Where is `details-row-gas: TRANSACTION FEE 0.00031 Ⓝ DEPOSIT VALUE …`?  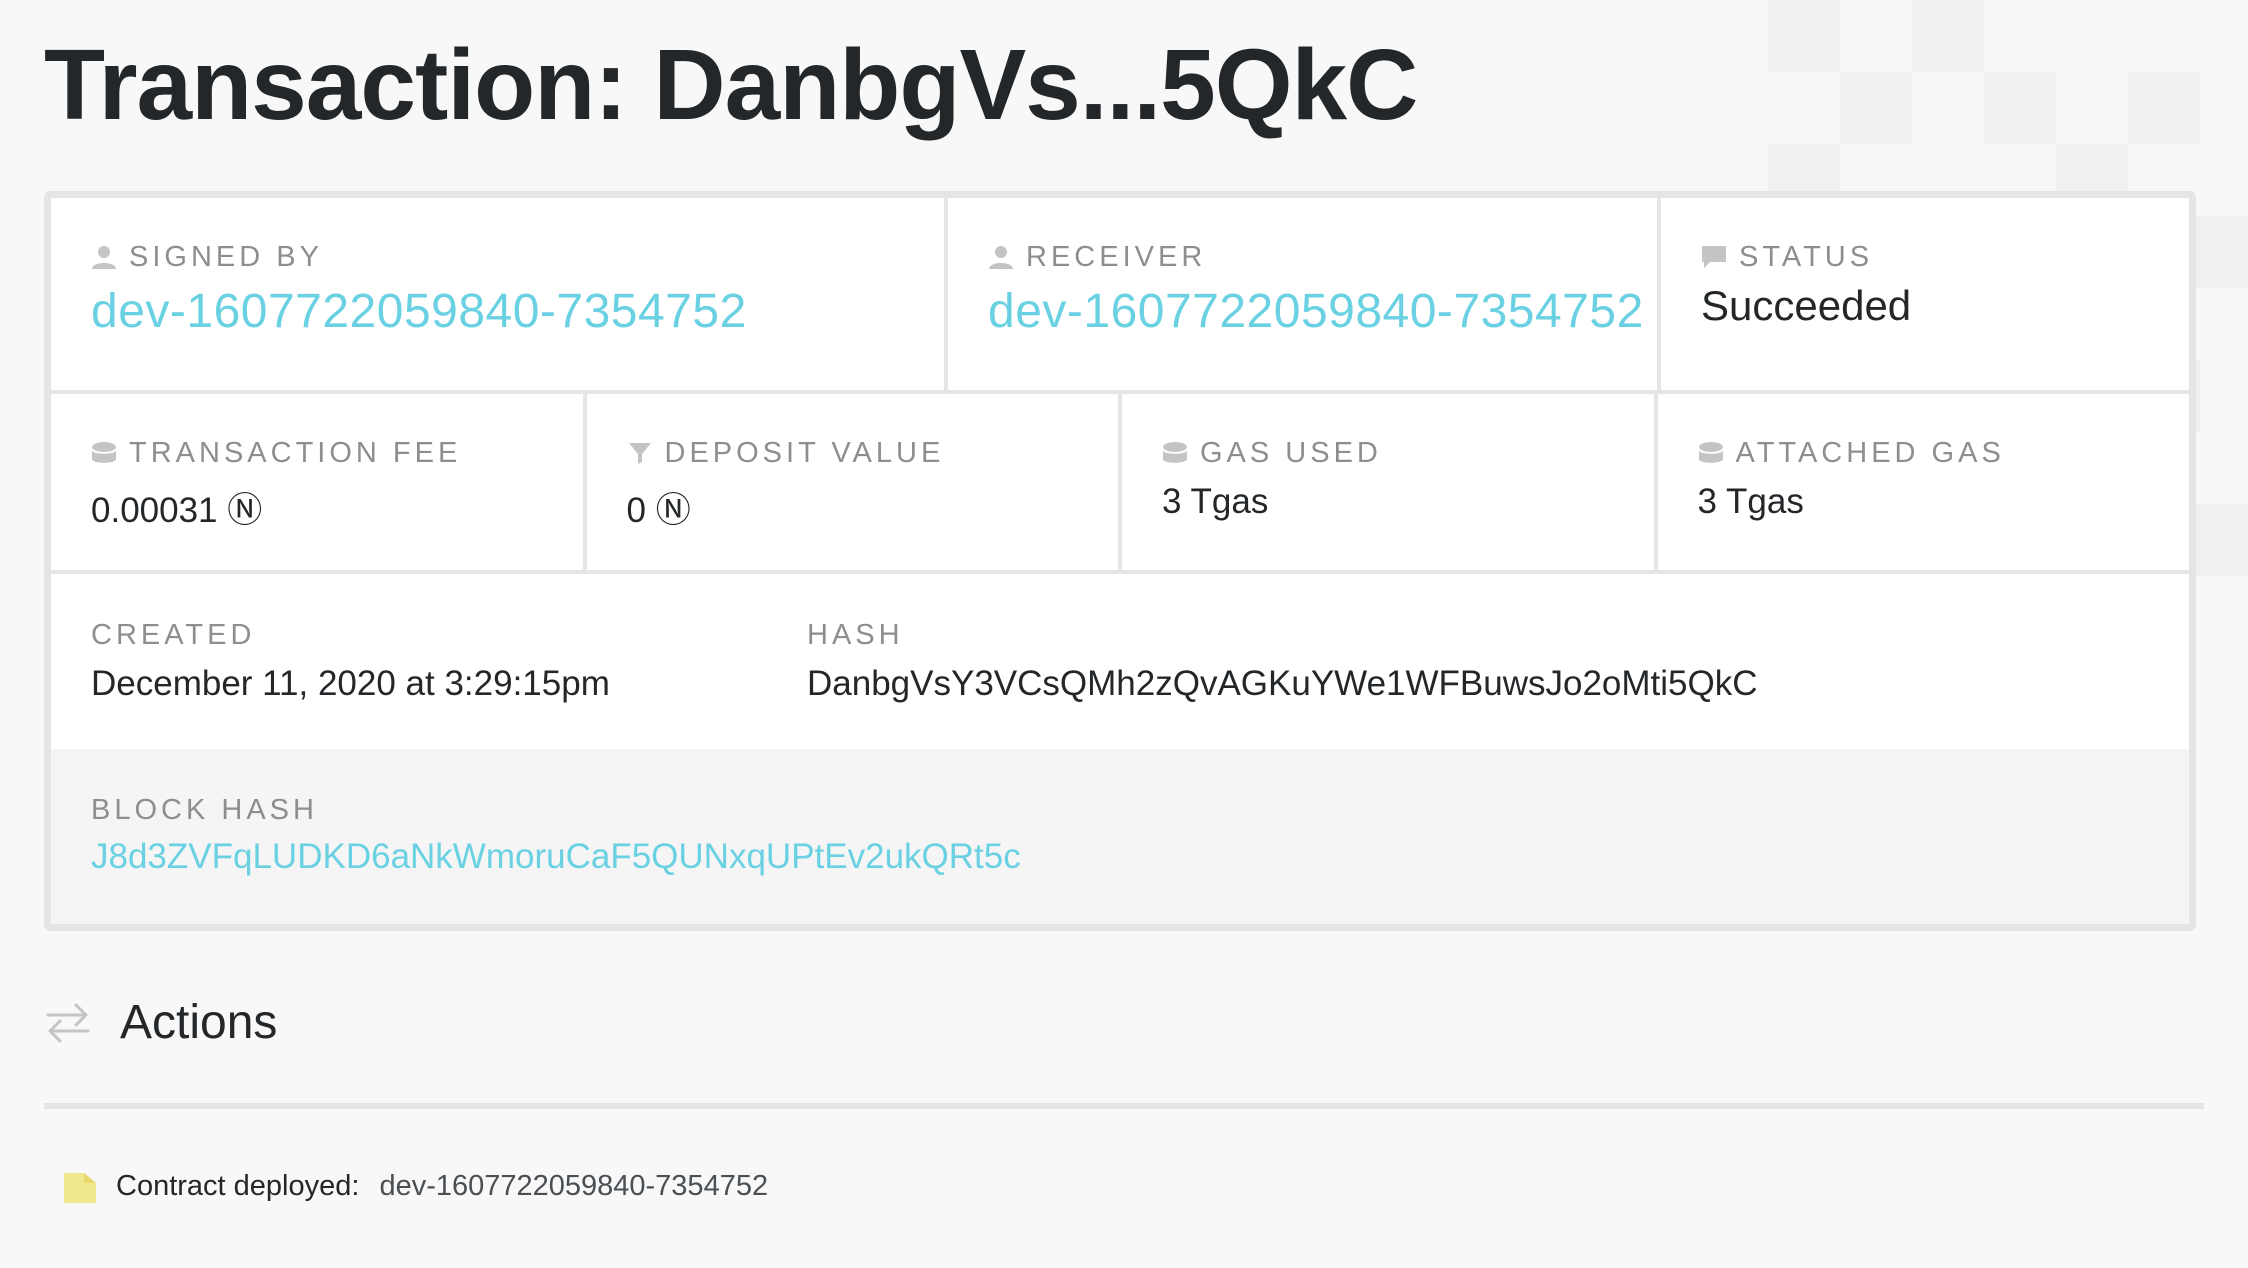
details-row-gas: TRANSACTION FEE 0.00031 Ⓝ DEPOSIT VALUE … is located at coordinates (1120, 482).